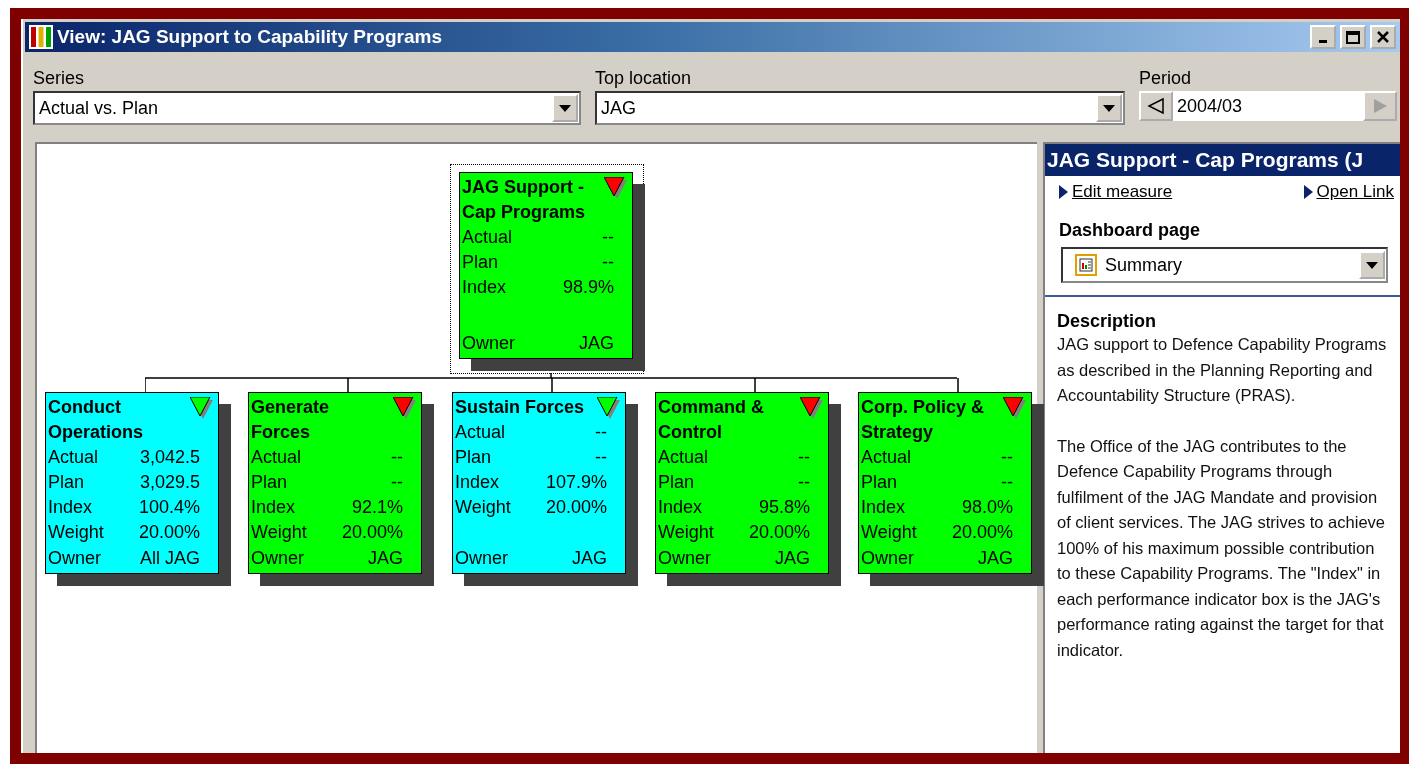 The width and height of the screenshot is (1417, 772). What do you see at coordinates (784, 507) in the screenshot?
I see `metric-value: 95.8%` at bounding box center [784, 507].